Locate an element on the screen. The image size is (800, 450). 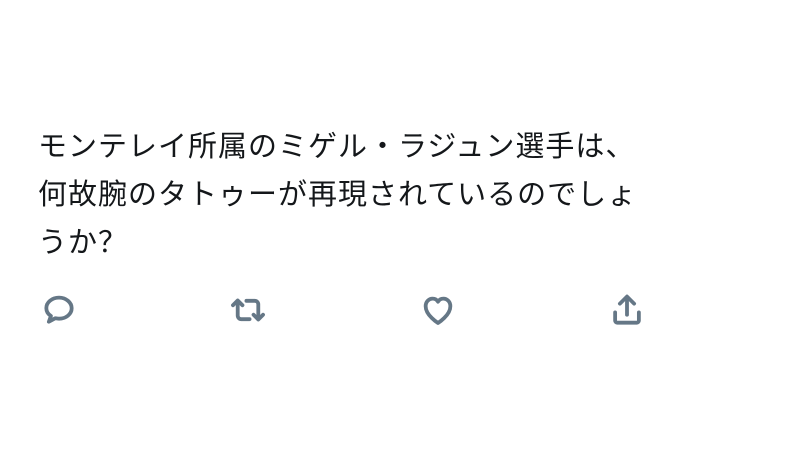
heart-icon is located at coordinates (438, 310).